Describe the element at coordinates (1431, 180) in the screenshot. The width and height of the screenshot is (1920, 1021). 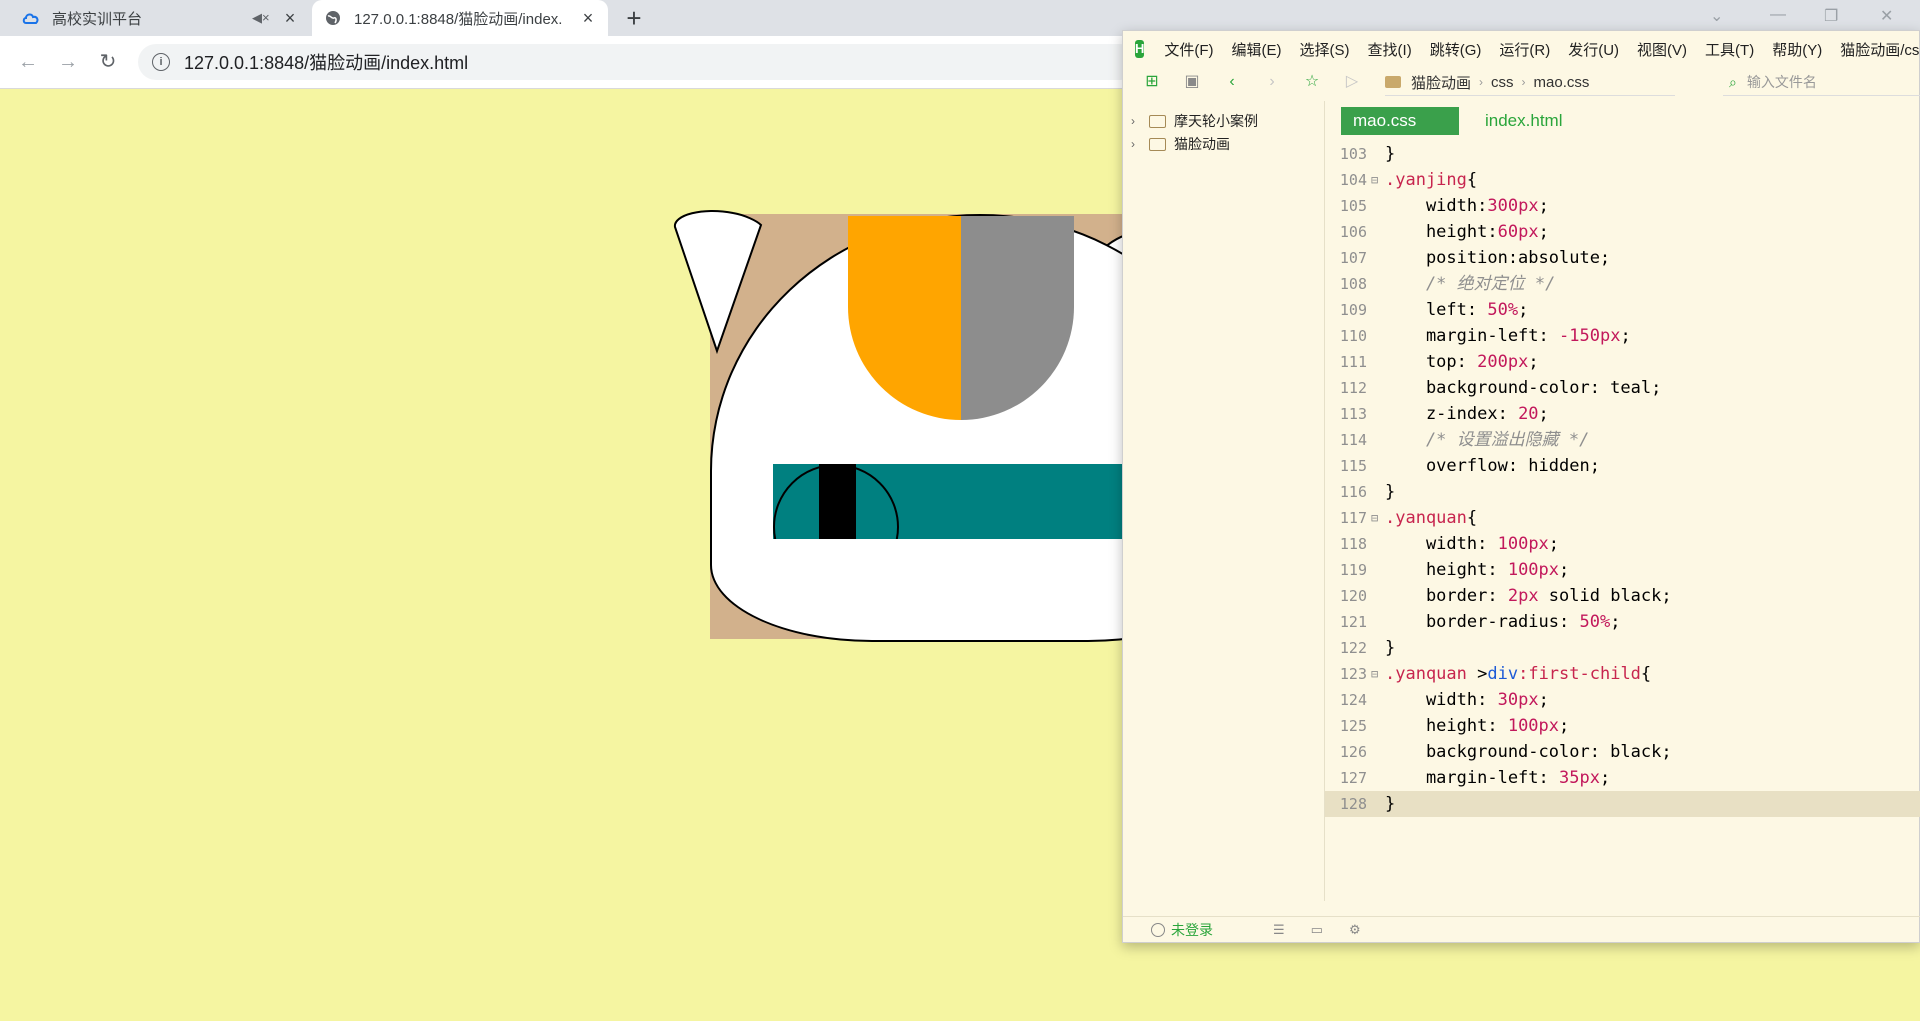
I see `code-text: .yanjing{` at that location.